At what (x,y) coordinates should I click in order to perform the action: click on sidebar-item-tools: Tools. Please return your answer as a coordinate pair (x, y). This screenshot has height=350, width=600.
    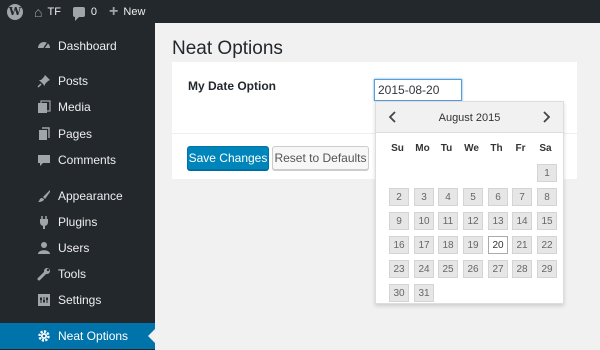
    Looking at the image, I should click on (77, 274).